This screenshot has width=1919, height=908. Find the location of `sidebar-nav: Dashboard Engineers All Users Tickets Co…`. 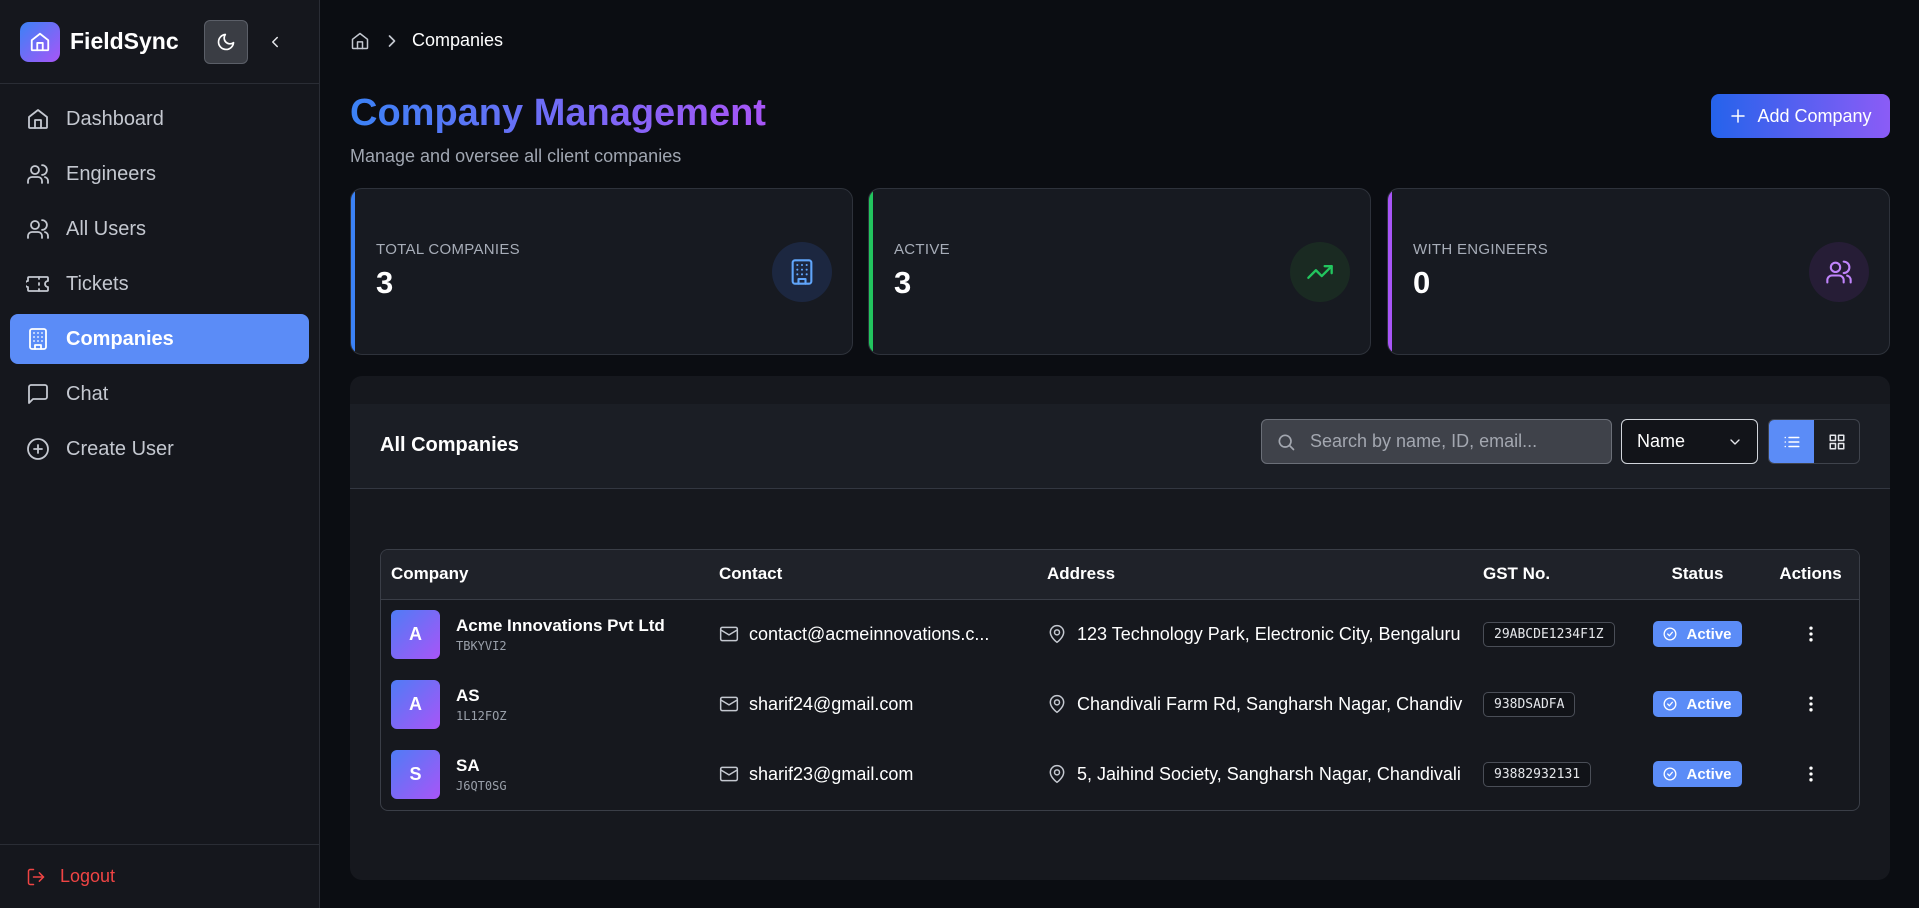

sidebar-nav: Dashboard Engineers All Users Tickets Co… is located at coordinates (159, 286).